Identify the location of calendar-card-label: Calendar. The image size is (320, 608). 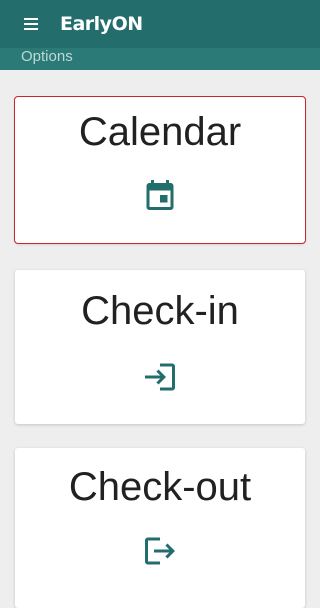
(160, 132).